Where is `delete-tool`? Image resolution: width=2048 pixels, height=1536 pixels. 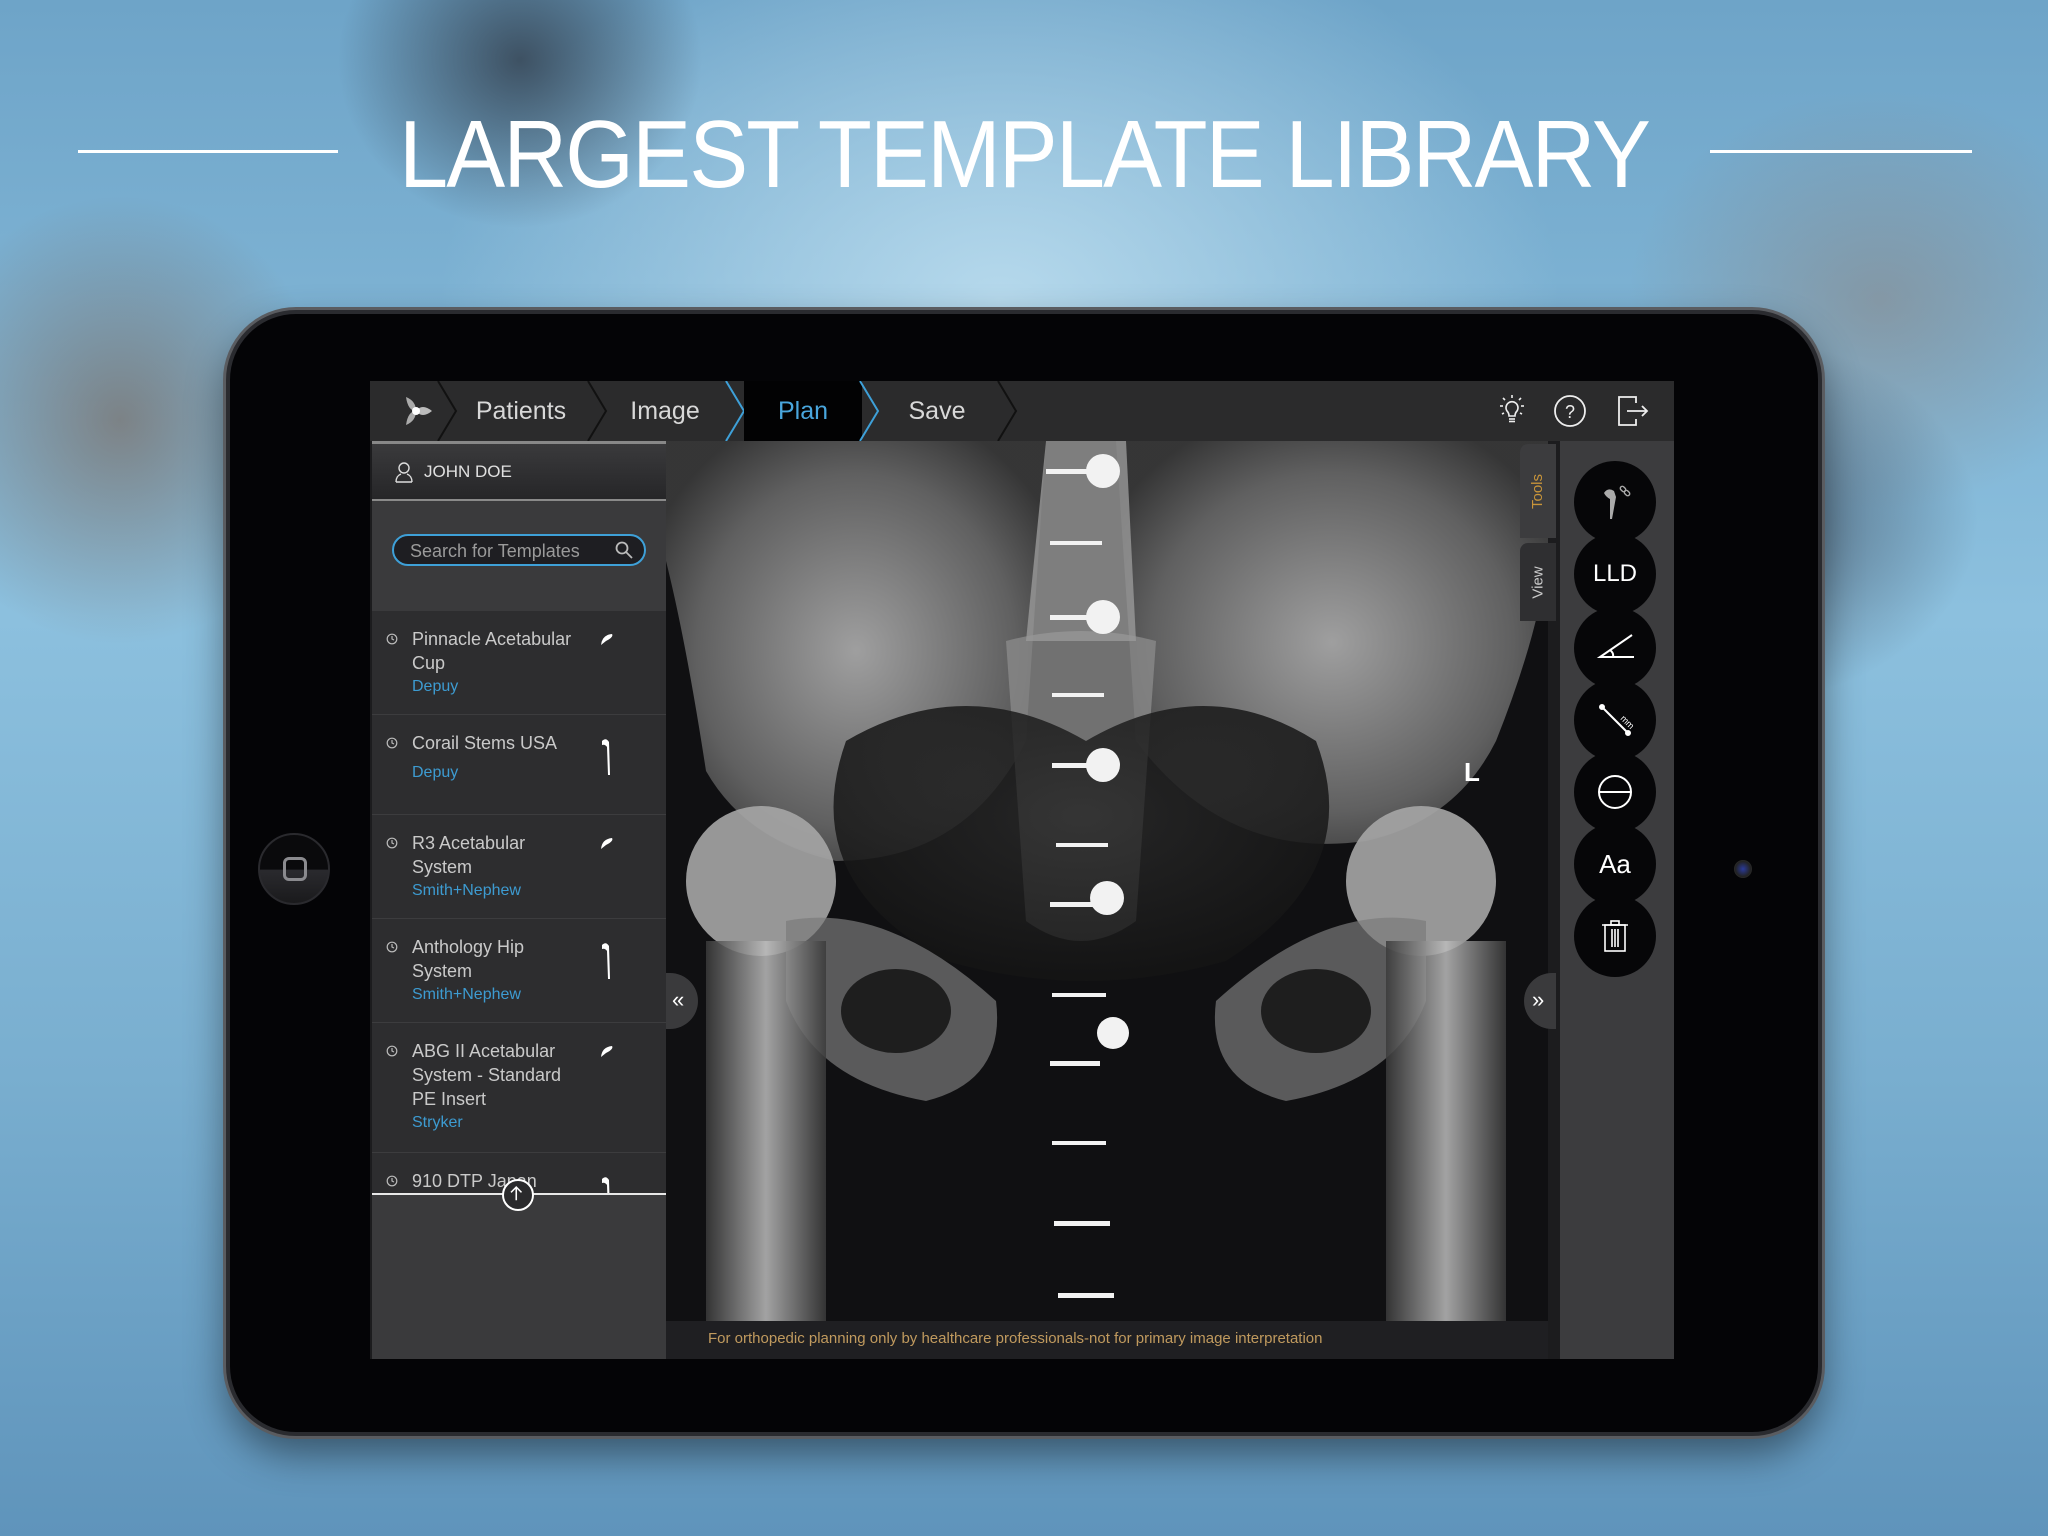
delete-tool is located at coordinates (1615, 936).